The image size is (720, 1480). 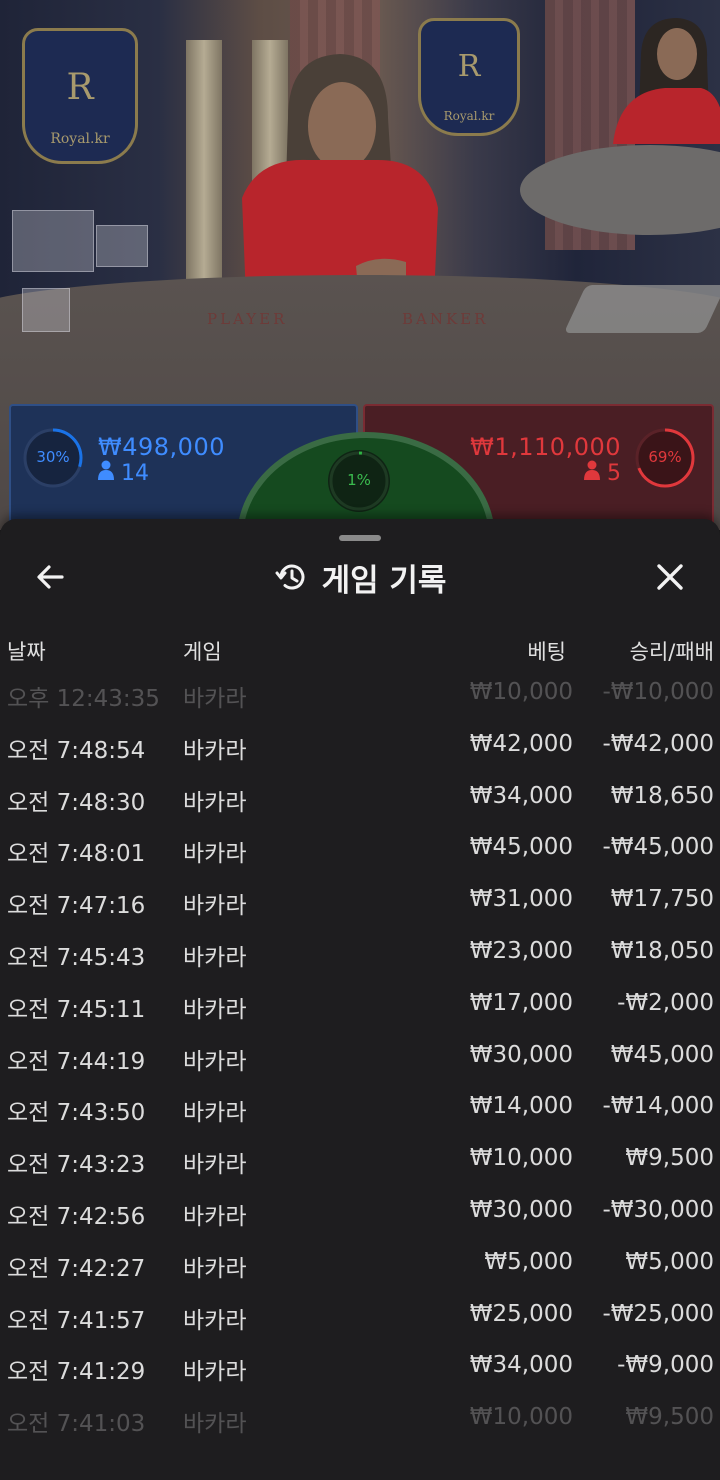 I want to click on dealer-figure, so click(x=666, y=81).